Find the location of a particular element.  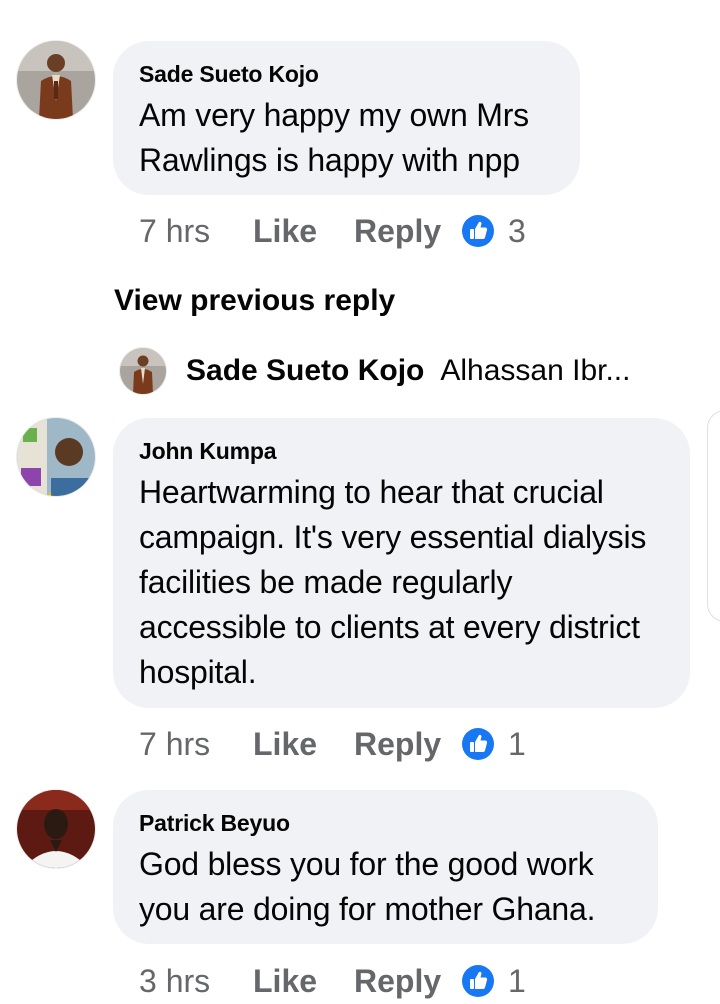

comment-author: Sade Sueto Kojo is located at coordinates (346, 74).